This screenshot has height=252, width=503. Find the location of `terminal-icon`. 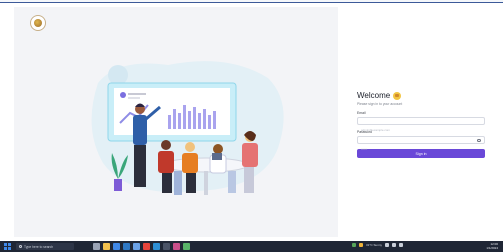

terminal-icon is located at coordinates (166, 246).